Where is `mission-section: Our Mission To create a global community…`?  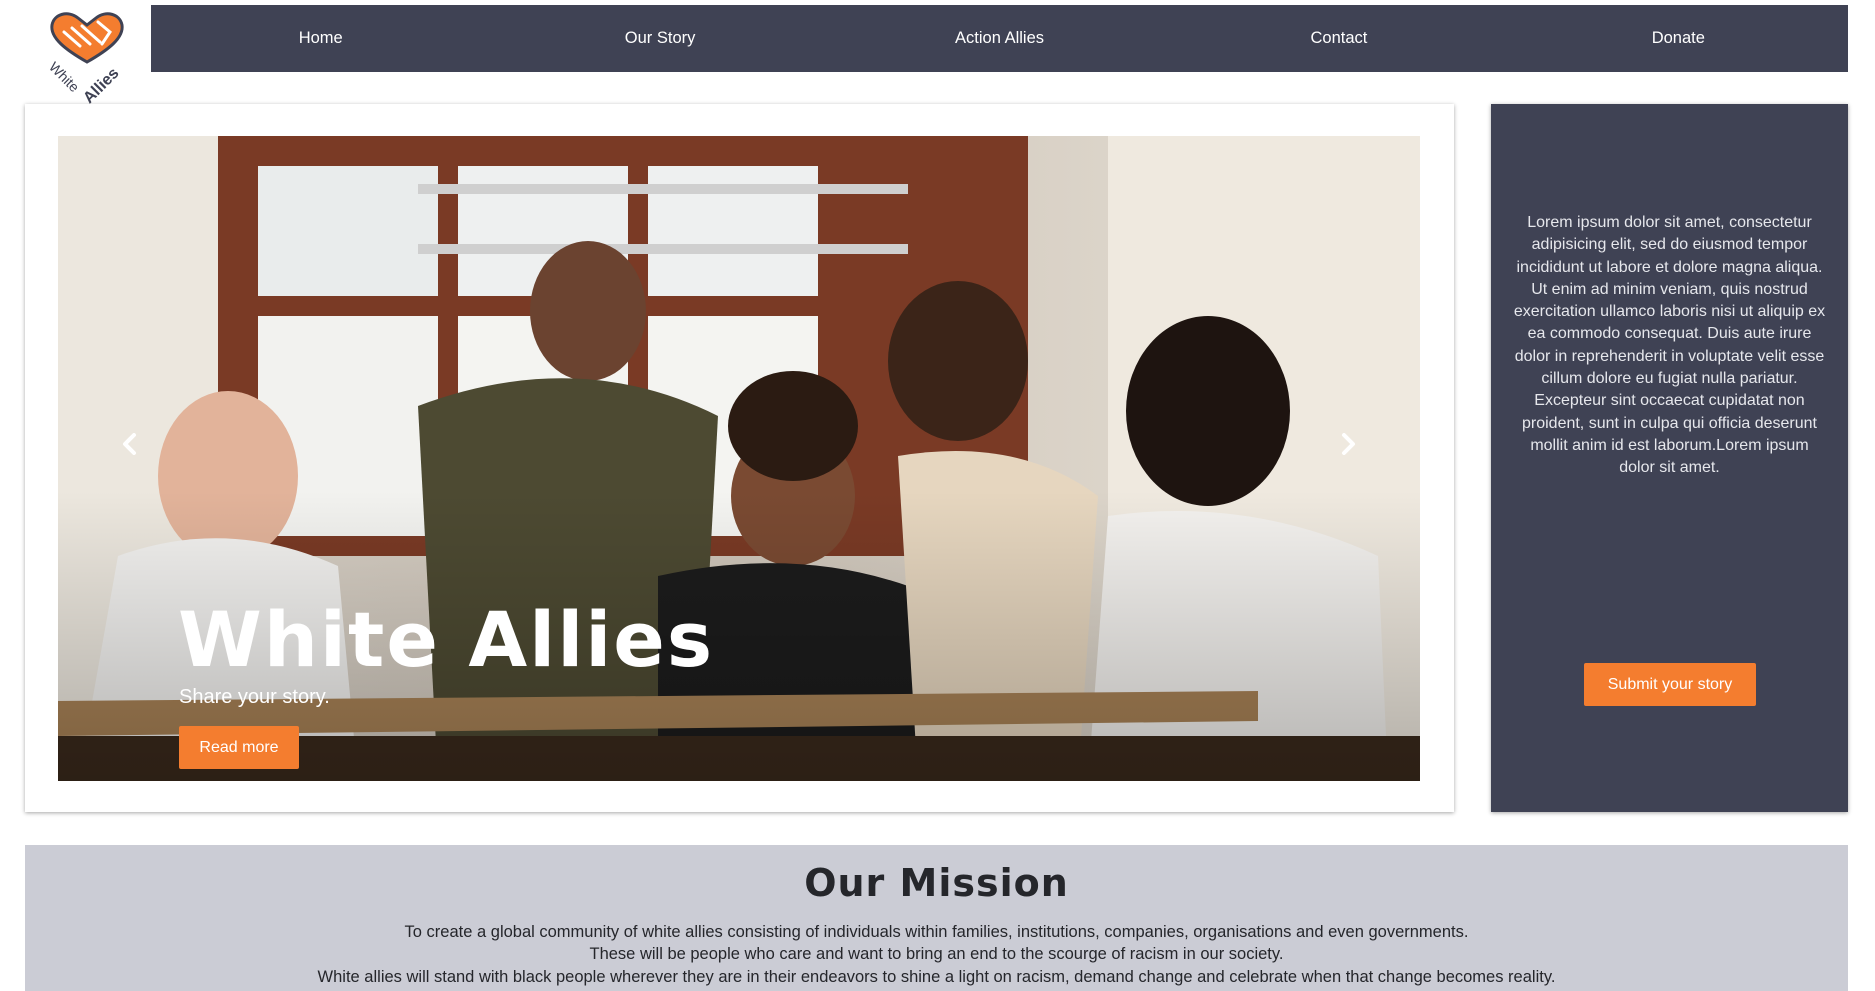 mission-section: Our Mission To create a global community… is located at coordinates (936, 918).